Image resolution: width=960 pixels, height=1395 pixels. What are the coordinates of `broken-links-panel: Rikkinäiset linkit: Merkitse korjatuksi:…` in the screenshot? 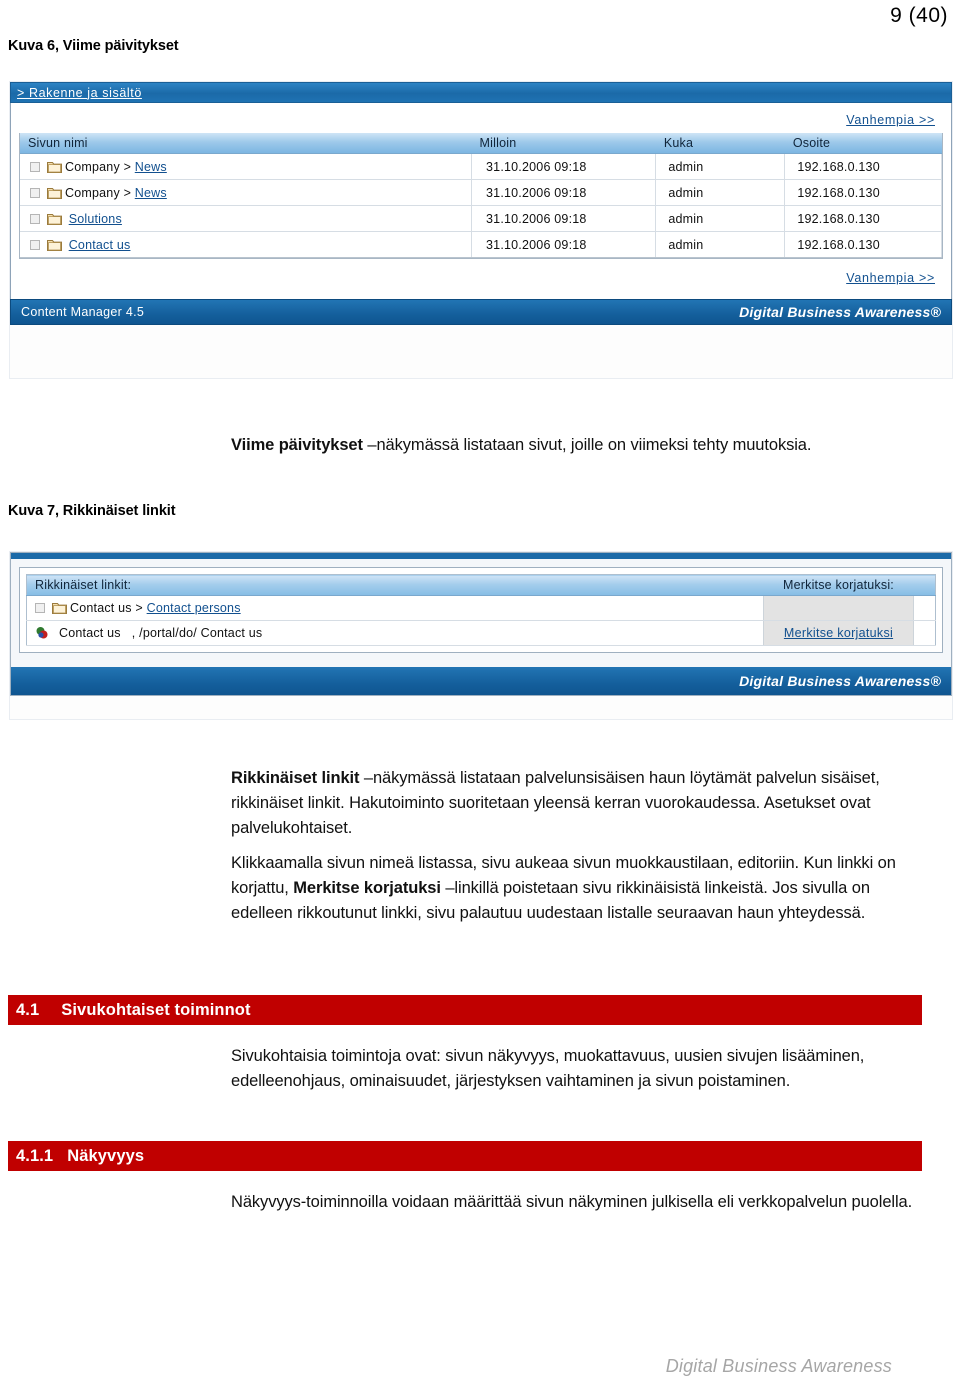 It's located at (481, 610).